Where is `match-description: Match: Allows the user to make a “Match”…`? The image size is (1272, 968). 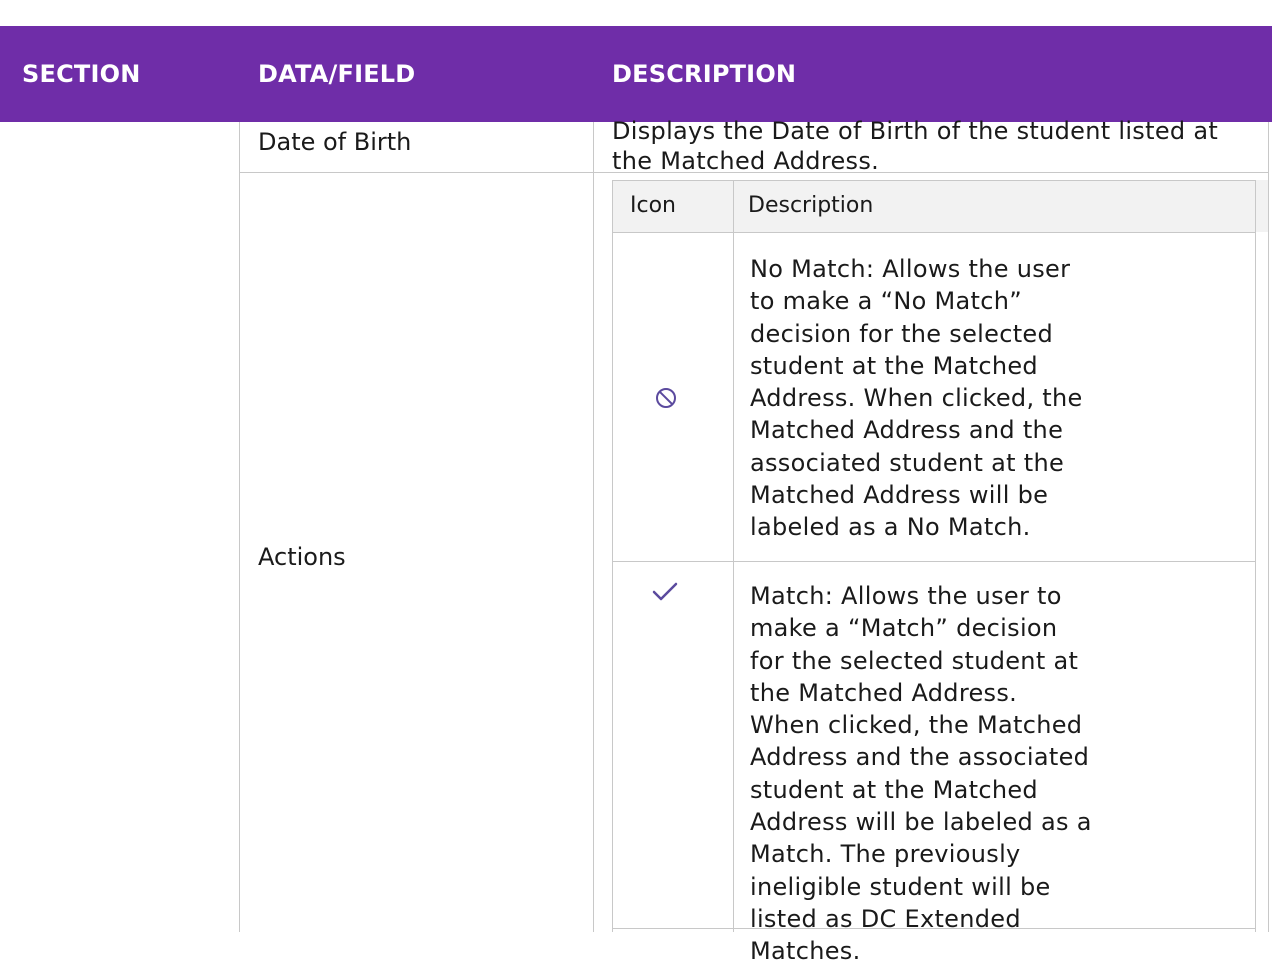
match-description: Match: Allows the user to make a “Match”… is located at coordinates (921, 774).